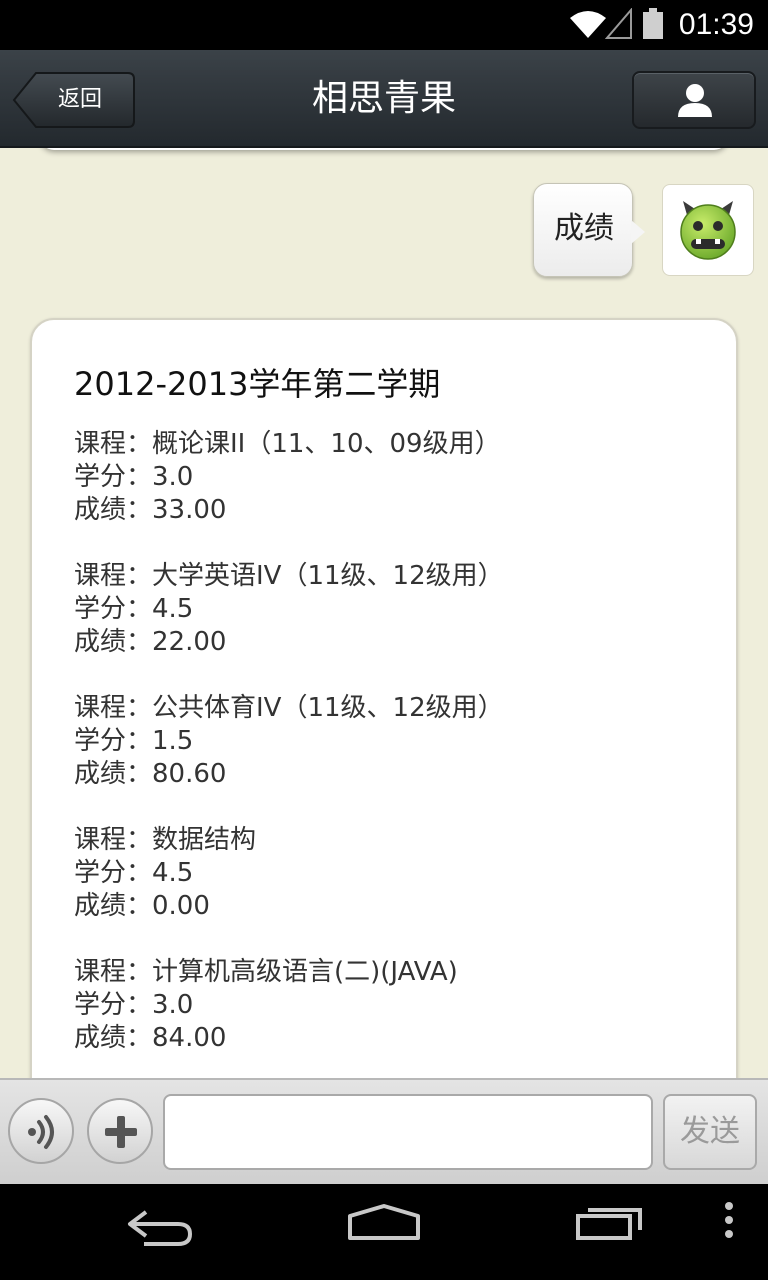 The width and height of the screenshot is (768, 1280). What do you see at coordinates (384, 25) in the screenshot?
I see `status-bar: 01:39` at bounding box center [384, 25].